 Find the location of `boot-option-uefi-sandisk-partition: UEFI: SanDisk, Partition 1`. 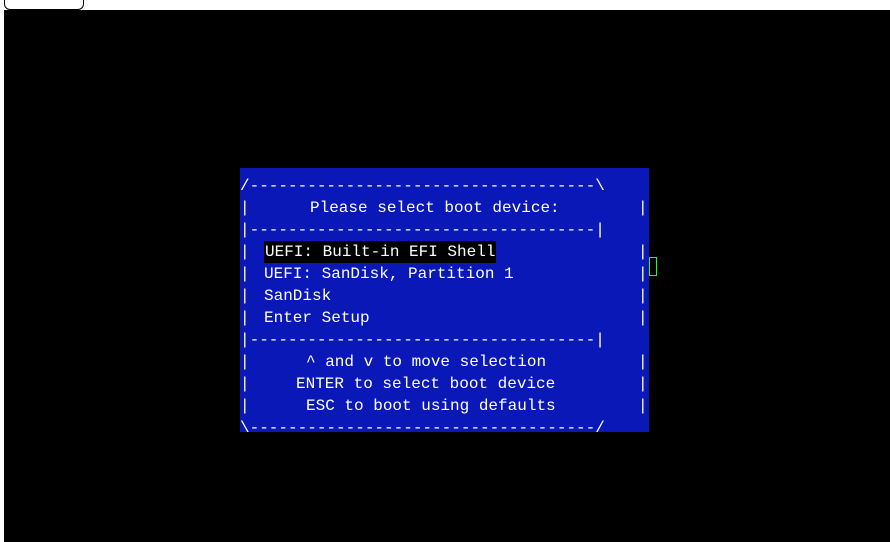

boot-option-uefi-sandisk-partition: UEFI: SanDisk, Partition 1 is located at coordinates (389, 274).